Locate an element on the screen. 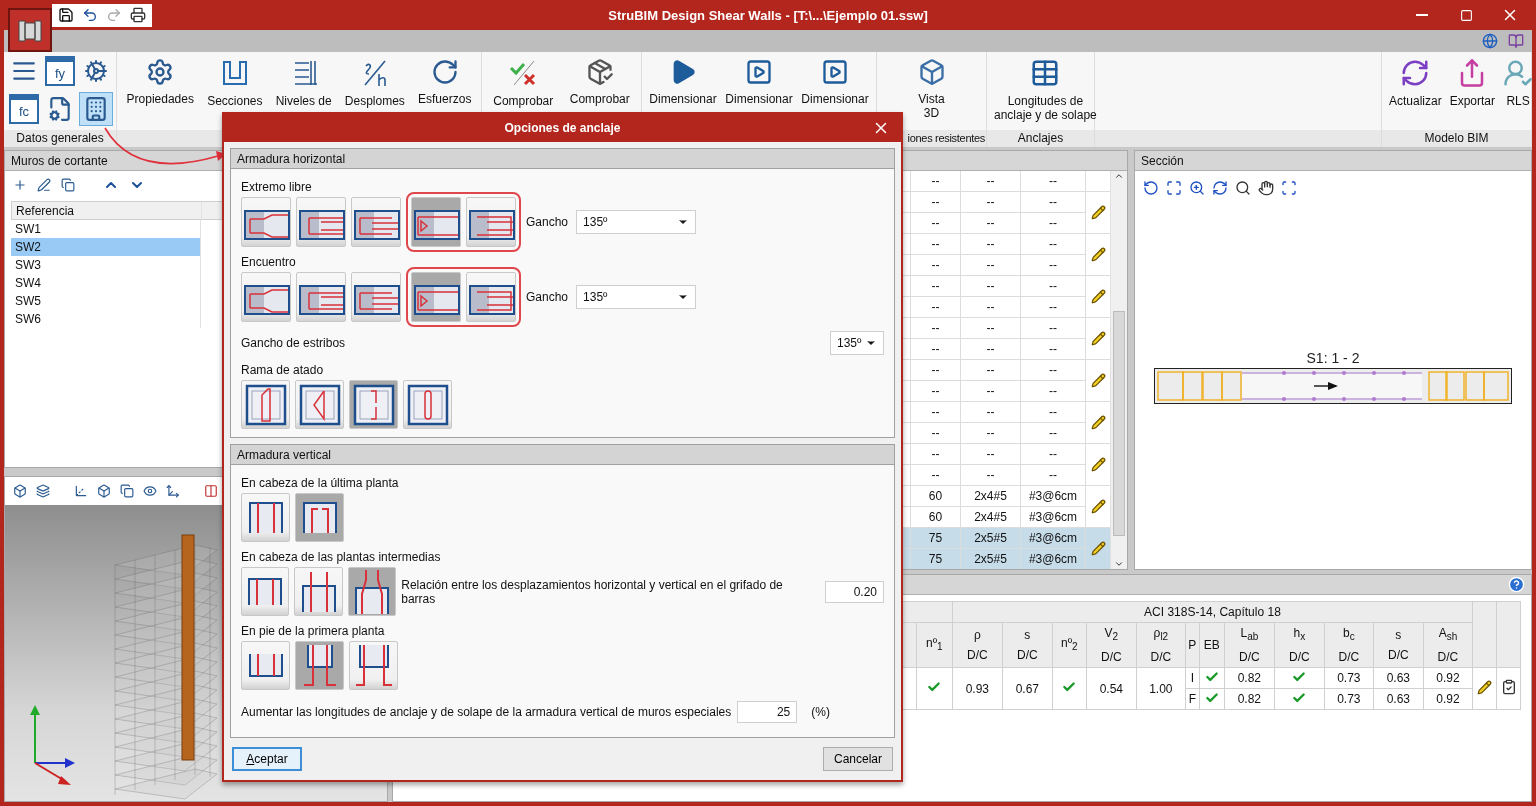  list-item: SW3 is located at coordinates (106, 265).